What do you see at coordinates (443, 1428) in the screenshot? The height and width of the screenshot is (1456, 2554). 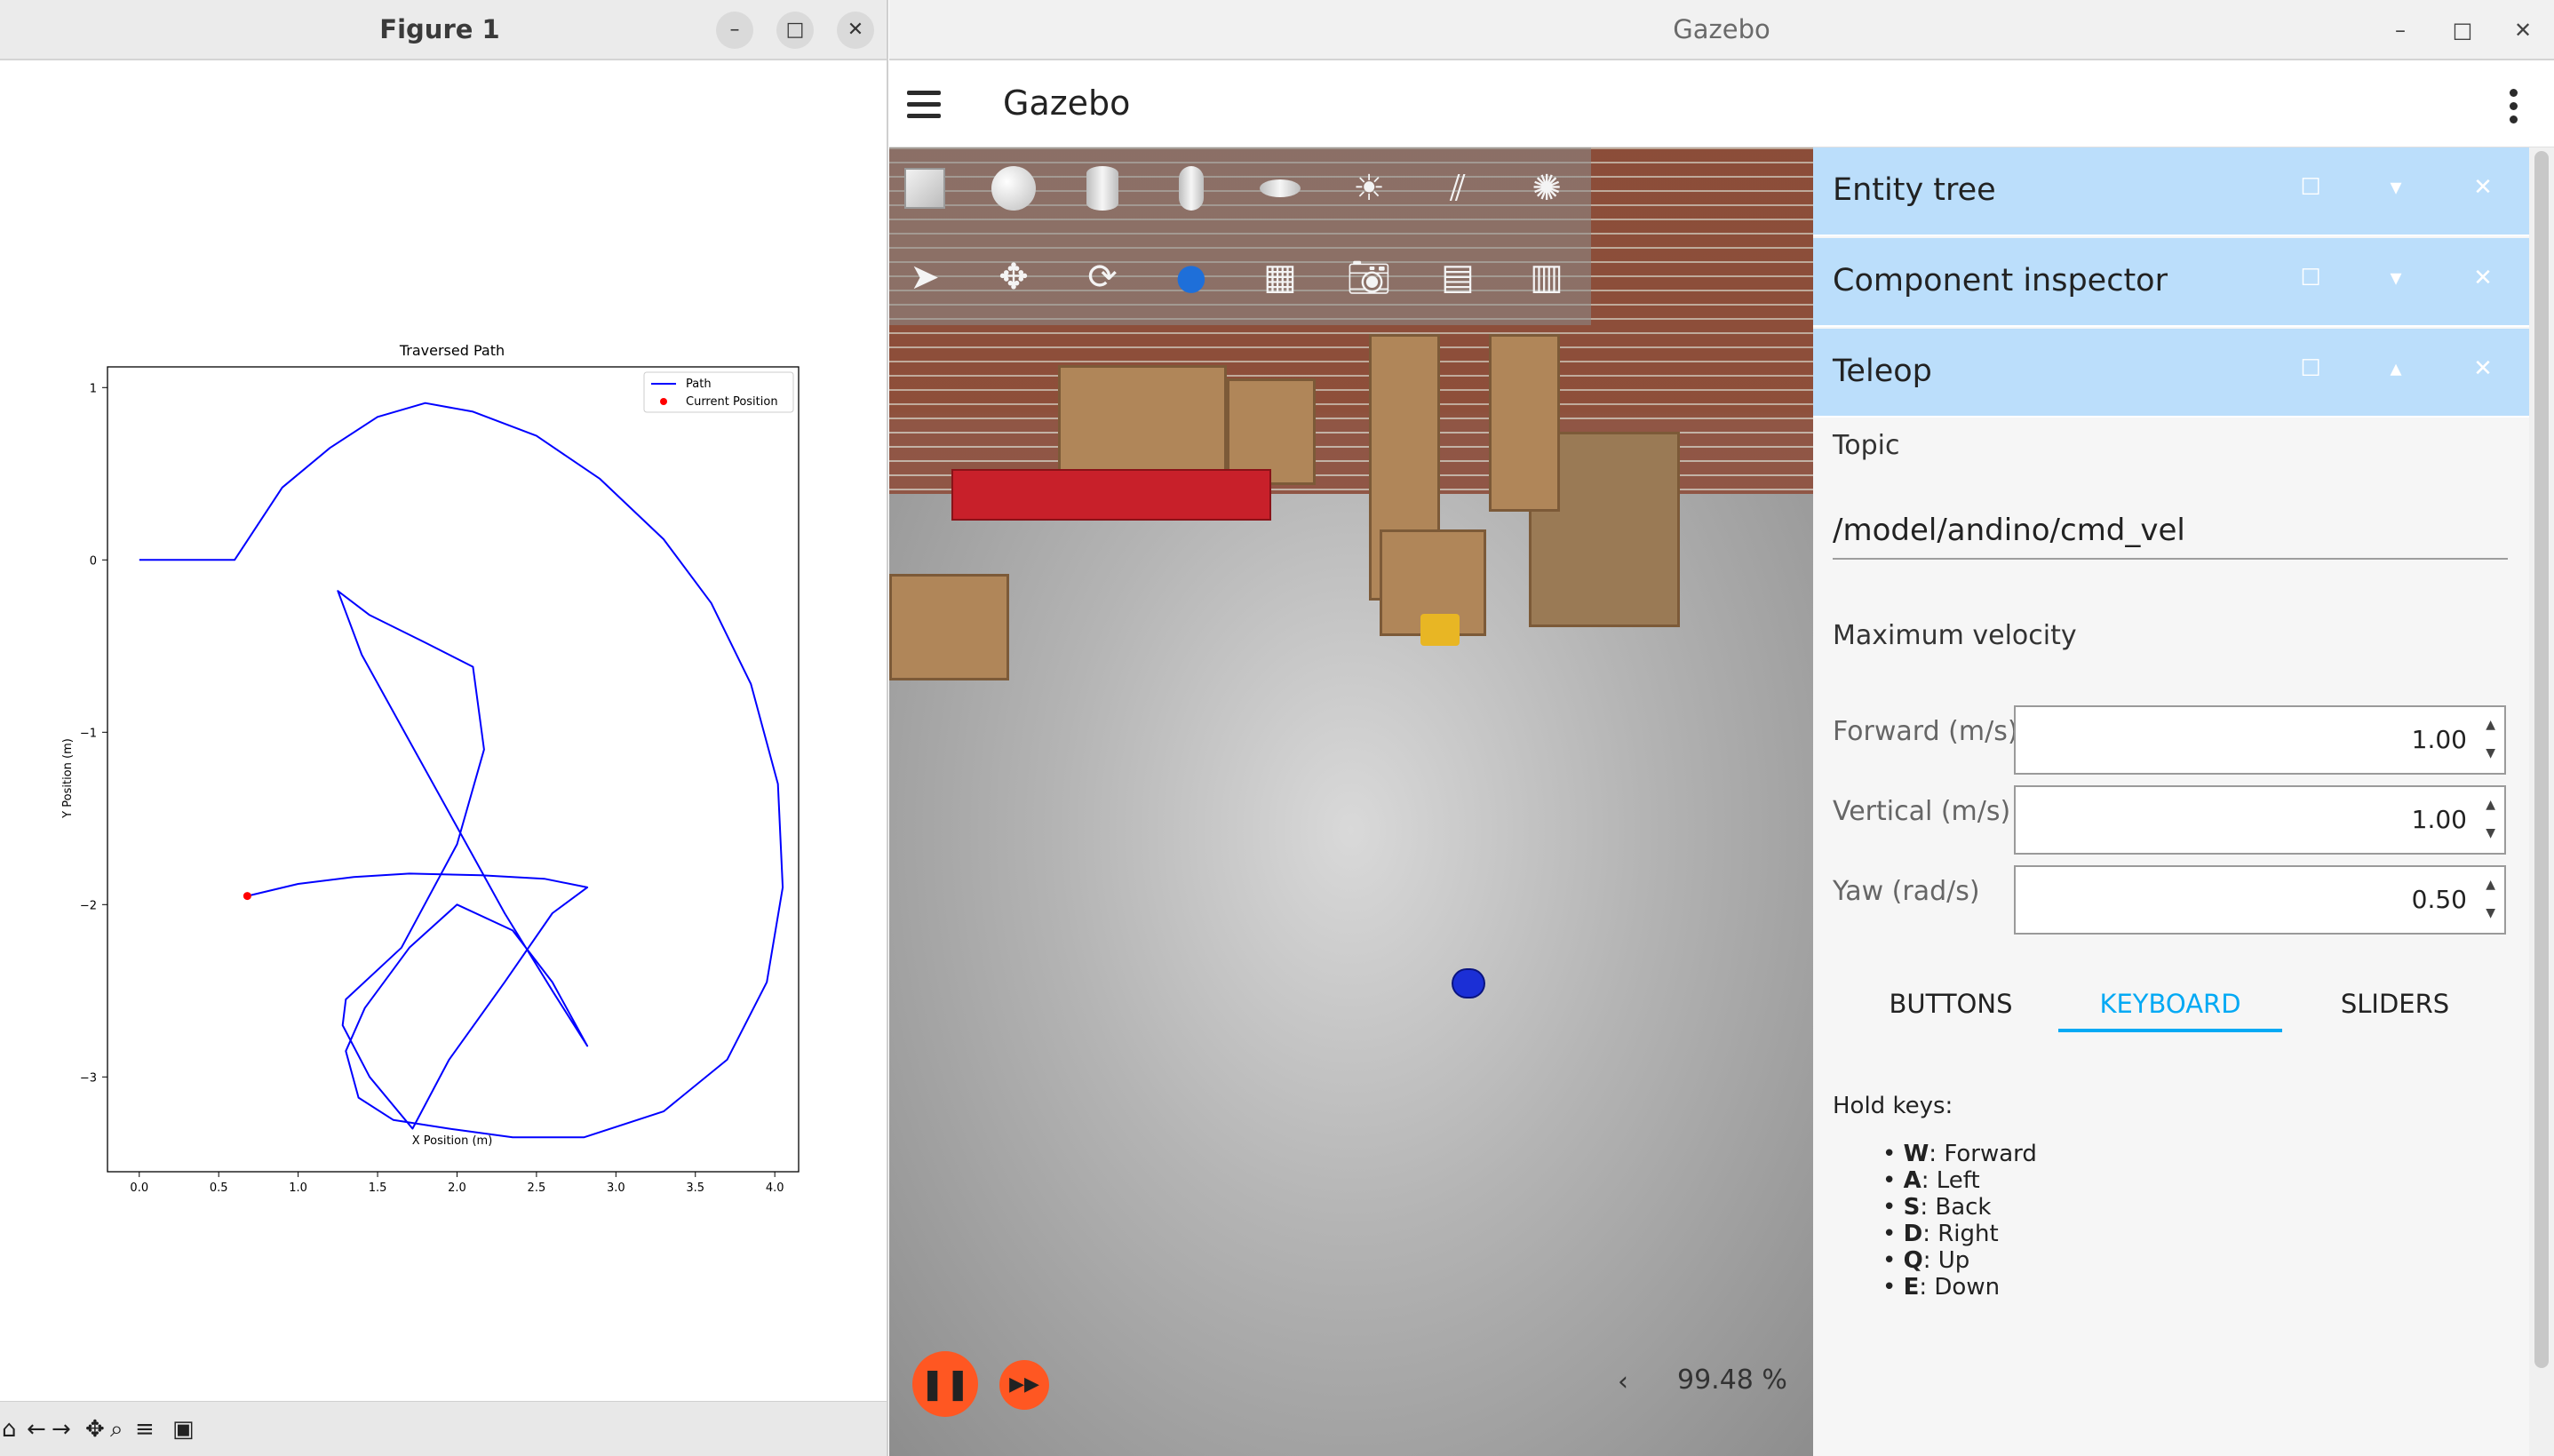 I see `figure-toolbar: ⌂ ← → ✥ ⌕ ≡ ▣` at bounding box center [443, 1428].